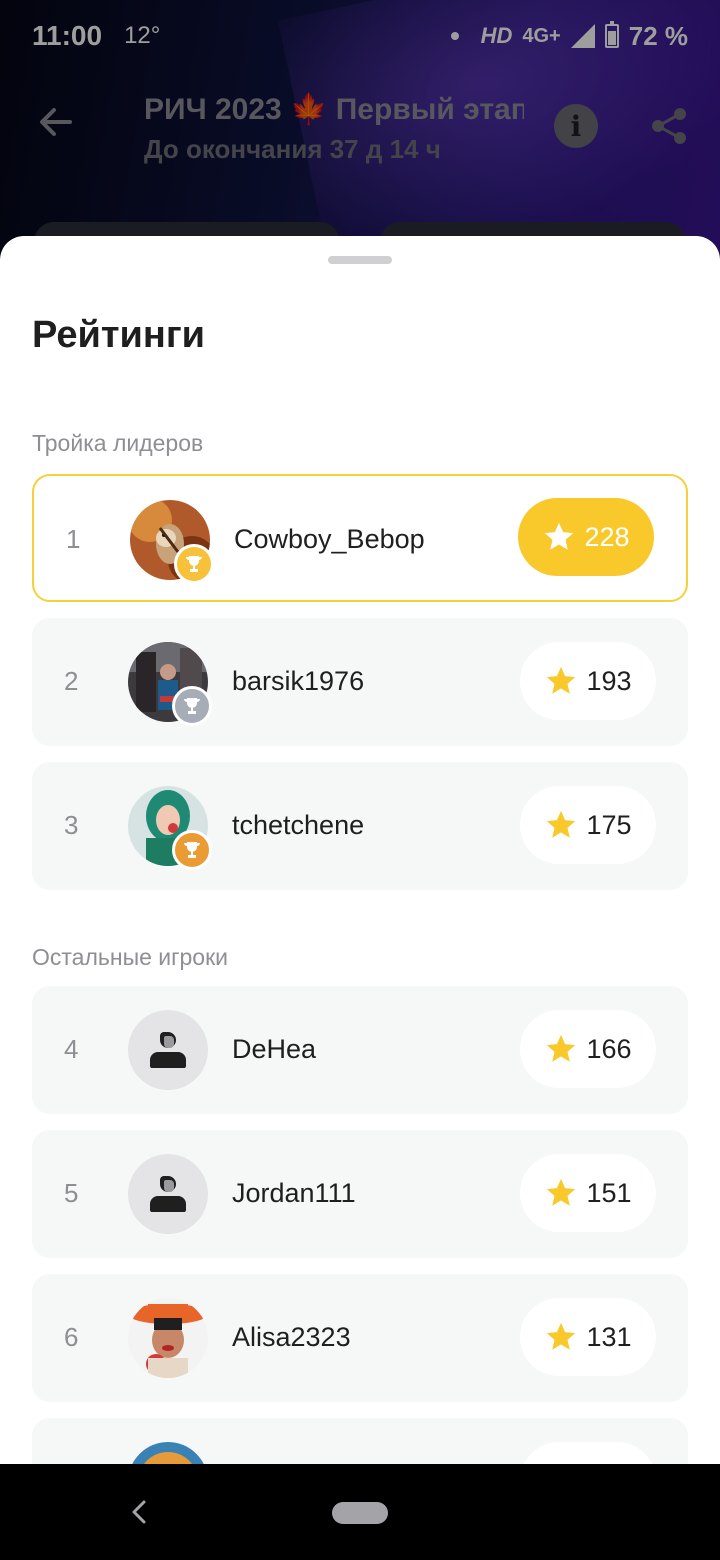 The image size is (720, 1560). I want to click on nav-back-icon, so click(140, 1512).